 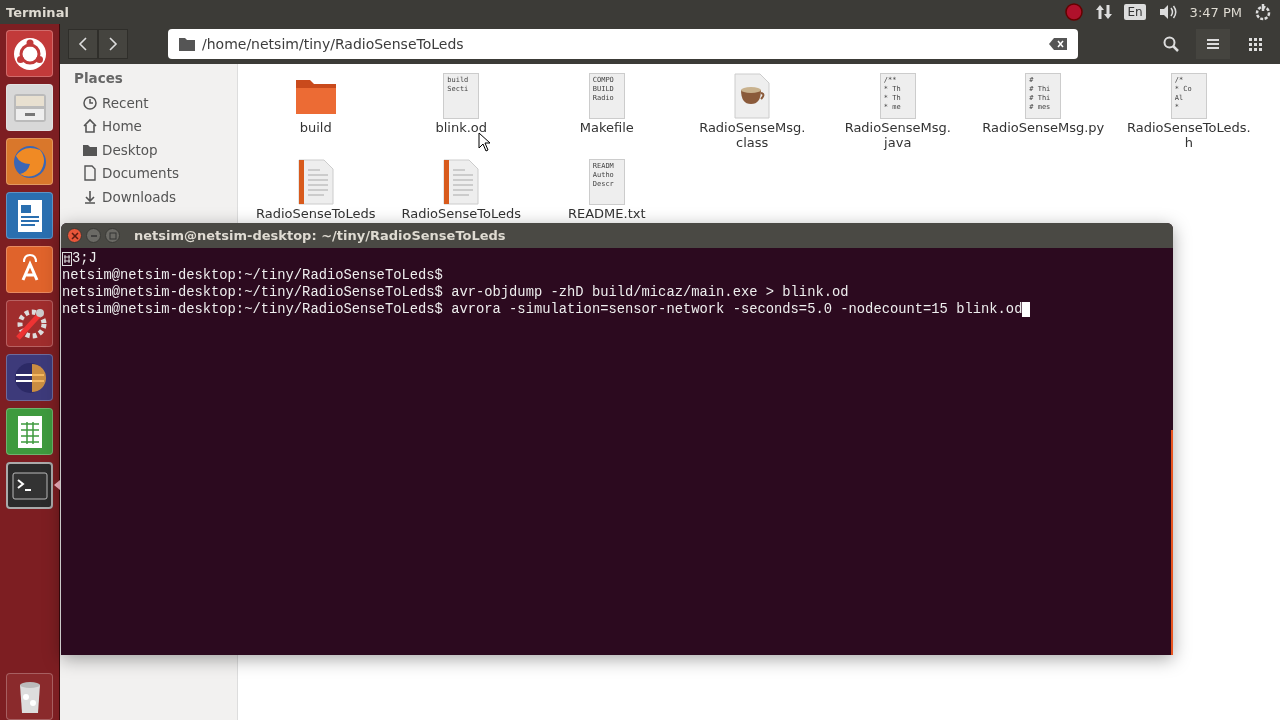 I want to click on menu-icon, so click(x=1213, y=44).